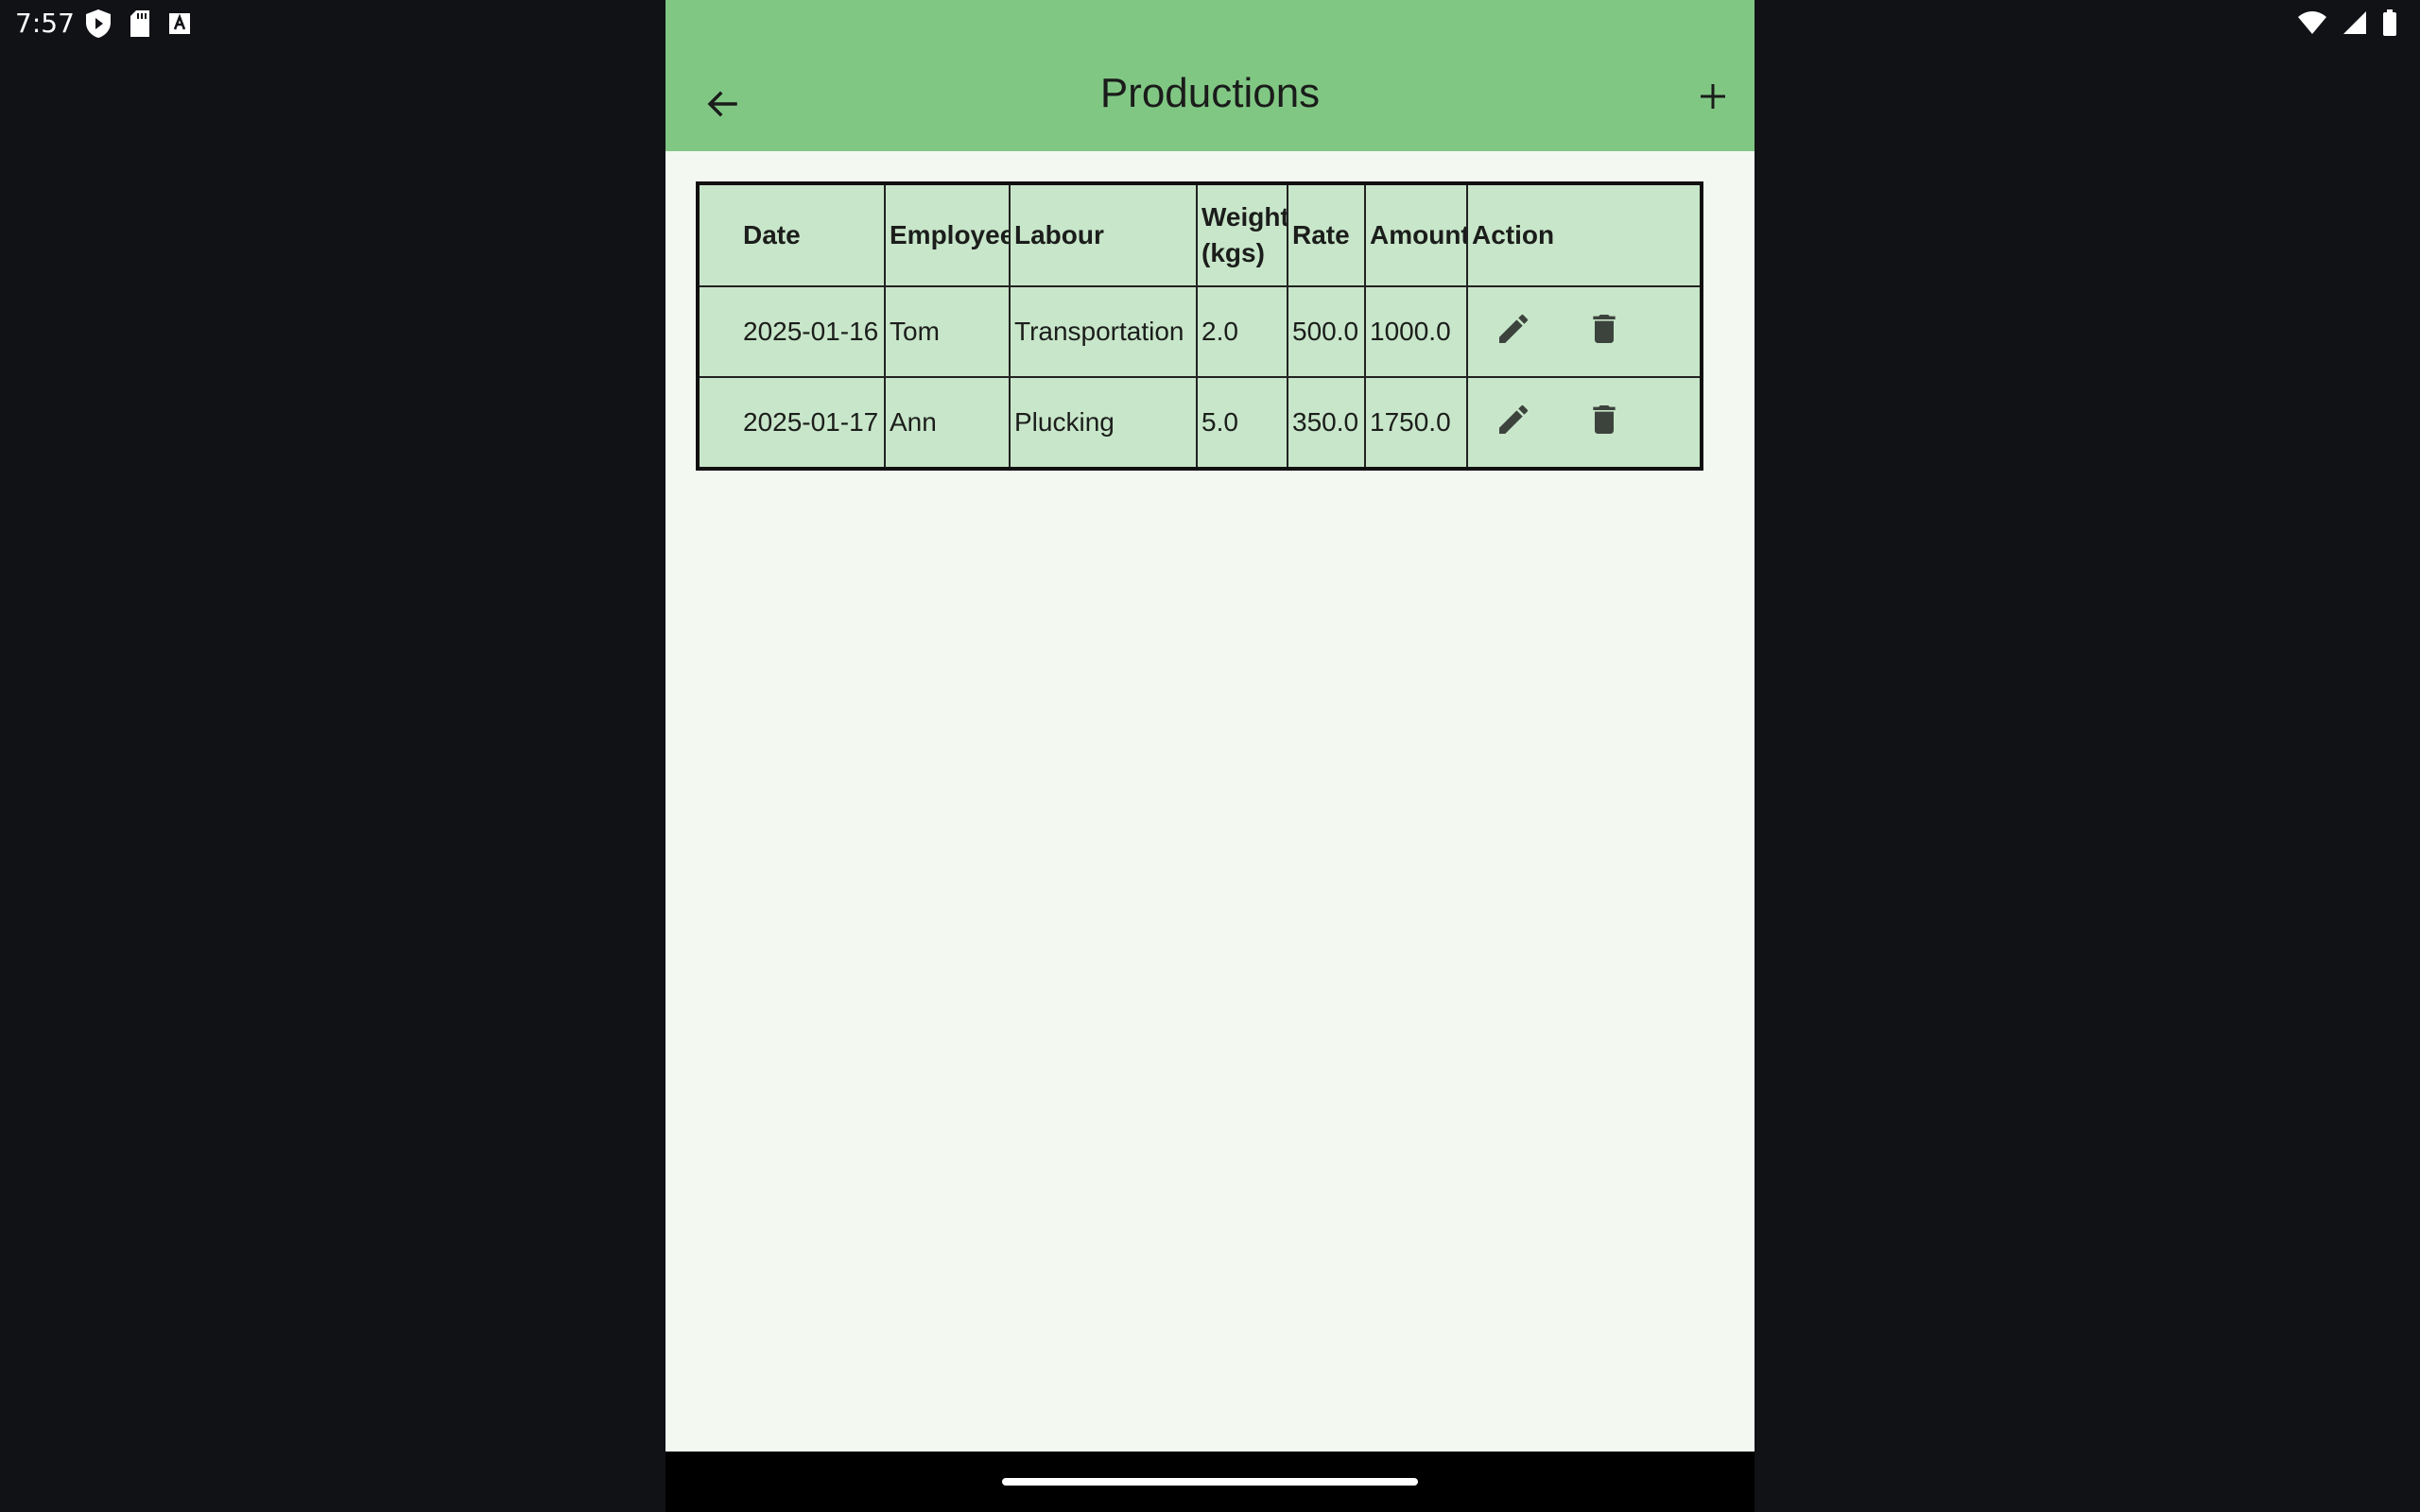 The height and width of the screenshot is (1512, 2420). What do you see at coordinates (947, 331) in the screenshot?
I see `cell-employee: Tom` at bounding box center [947, 331].